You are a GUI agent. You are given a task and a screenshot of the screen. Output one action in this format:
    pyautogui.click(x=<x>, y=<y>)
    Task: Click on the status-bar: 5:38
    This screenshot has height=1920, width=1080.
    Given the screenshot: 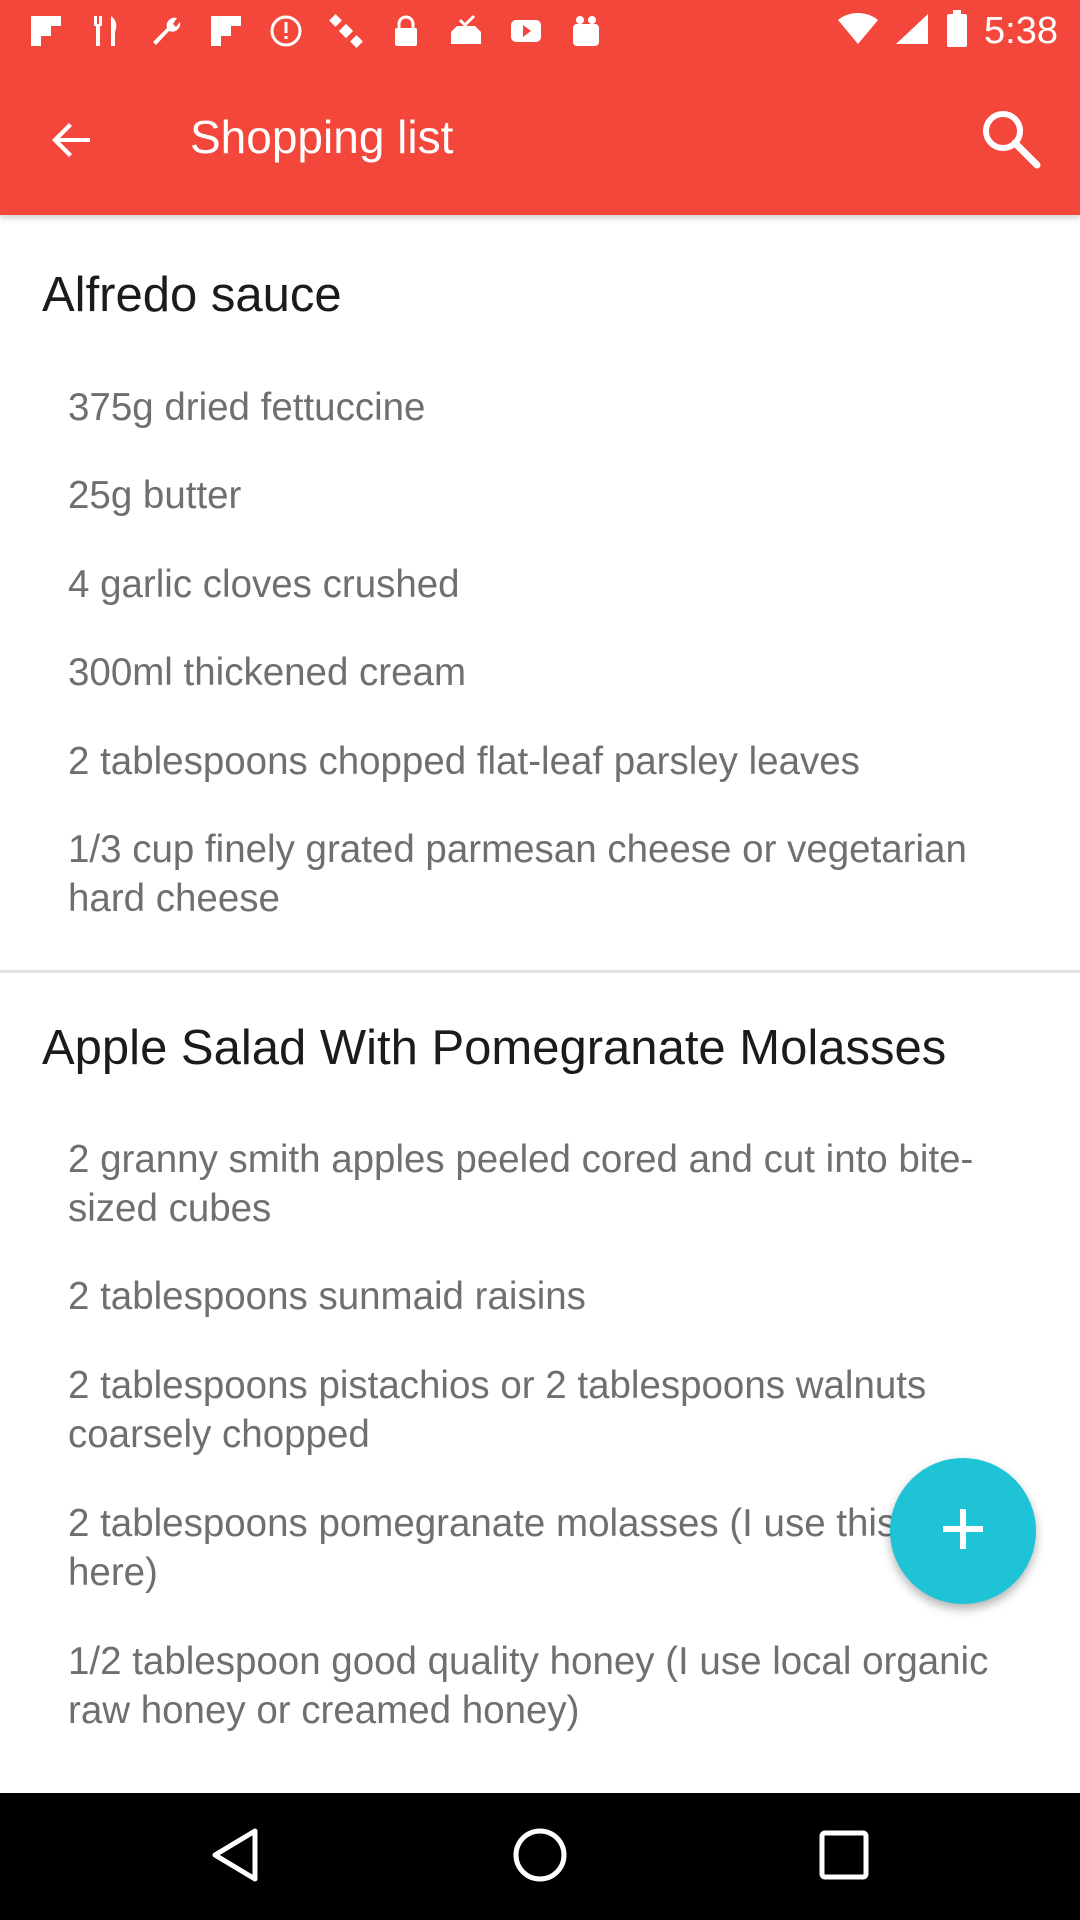 What is the action you would take?
    pyautogui.click(x=540, y=31)
    